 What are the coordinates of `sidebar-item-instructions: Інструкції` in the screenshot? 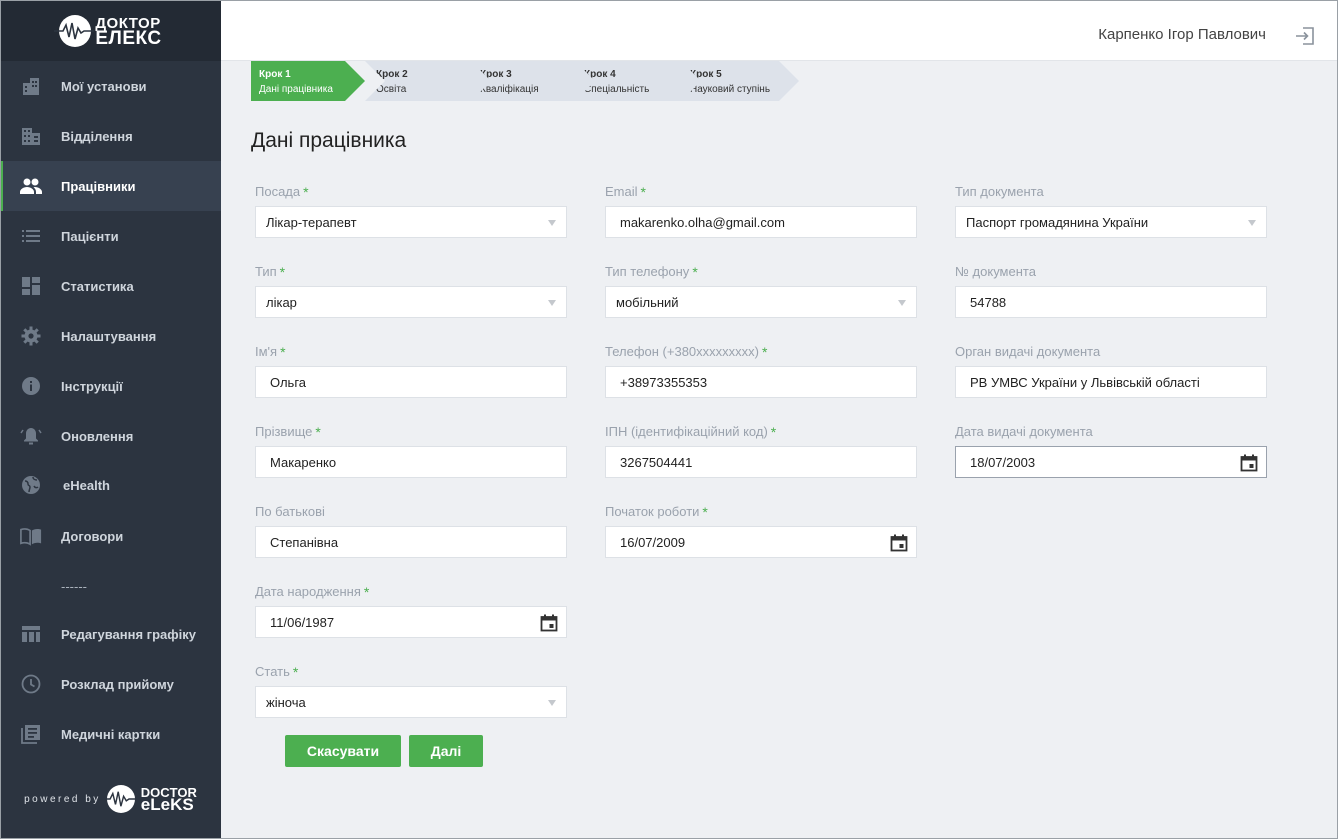 It's located at (110, 386).